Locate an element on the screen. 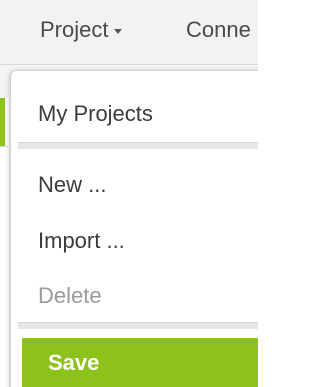  chevron-down-icon is located at coordinates (118, 31).